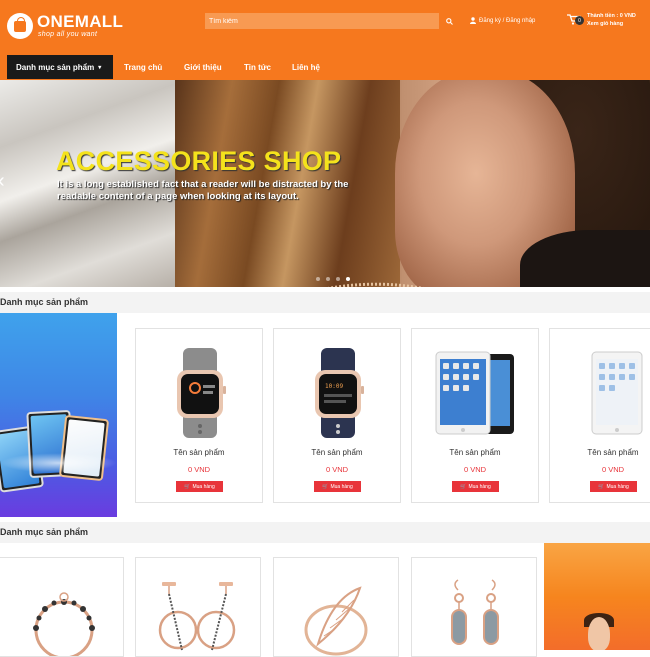  What do you see at coordinates (618, 24) in the screenshot?
I see `cart-view-link: Xem giỏ hàng` at bounding box center [618, 24].